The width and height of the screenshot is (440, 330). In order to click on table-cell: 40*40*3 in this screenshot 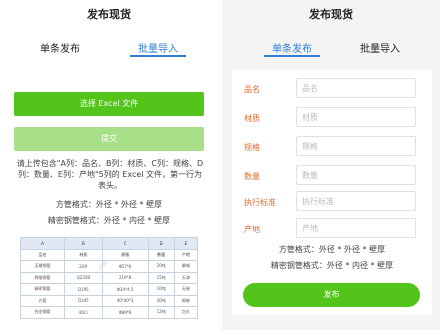, I will do `click(125, 300)`.